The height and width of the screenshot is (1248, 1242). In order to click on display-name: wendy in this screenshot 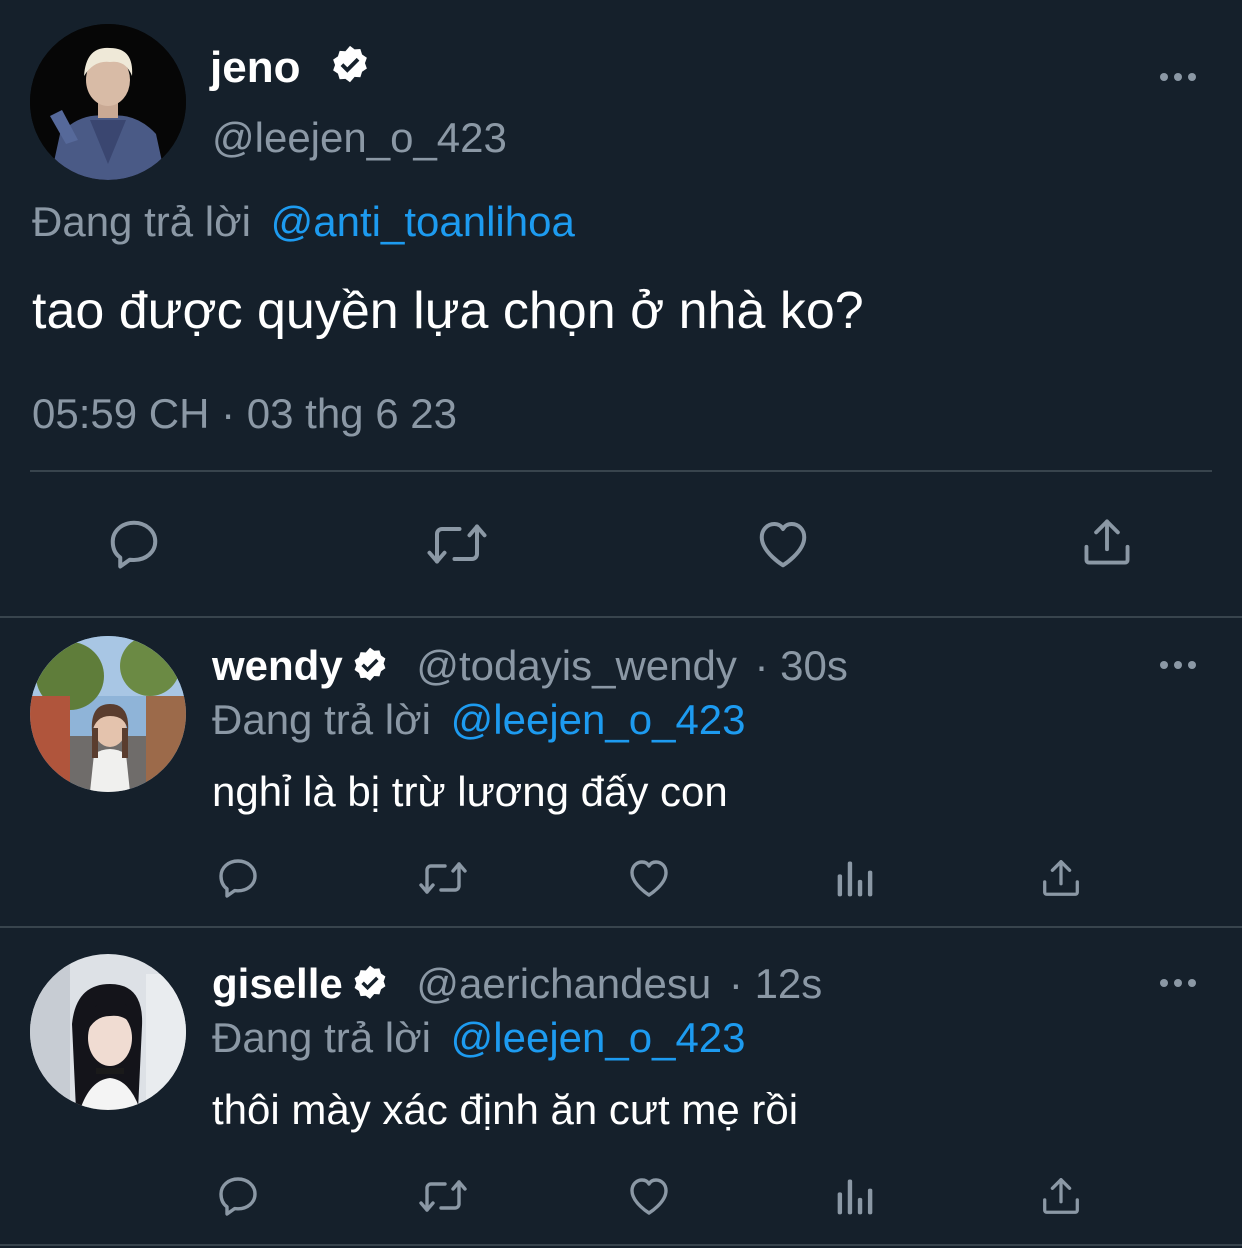, I will do `click(277, 665)`.